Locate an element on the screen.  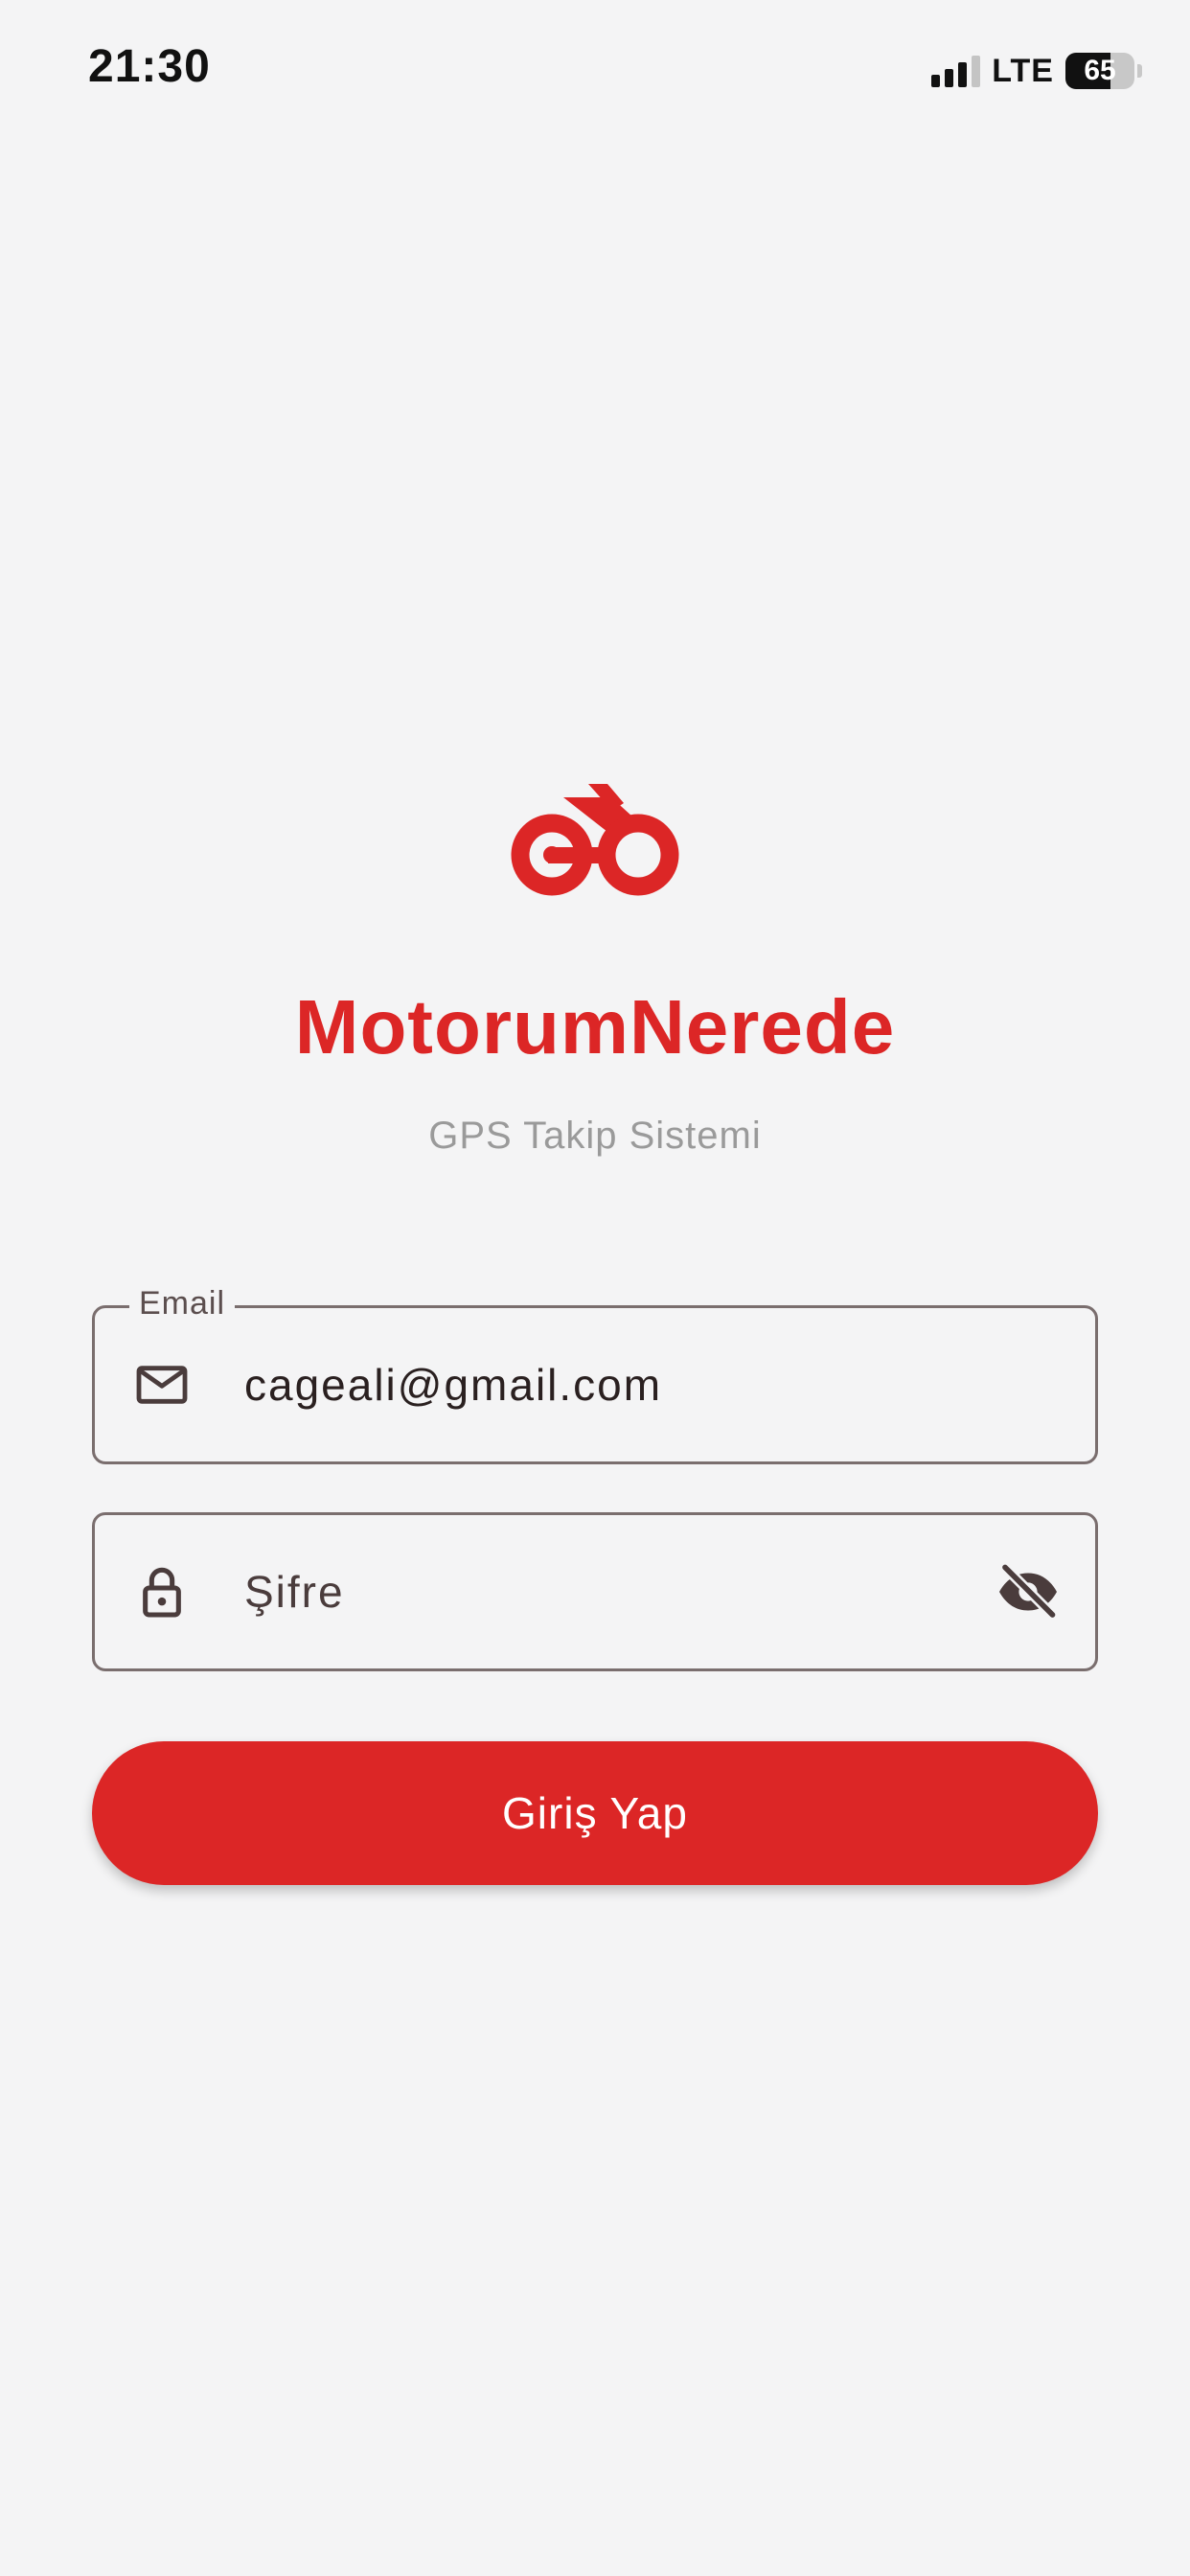
battery-percentage: 65 is located at coordinates (1100, 70).